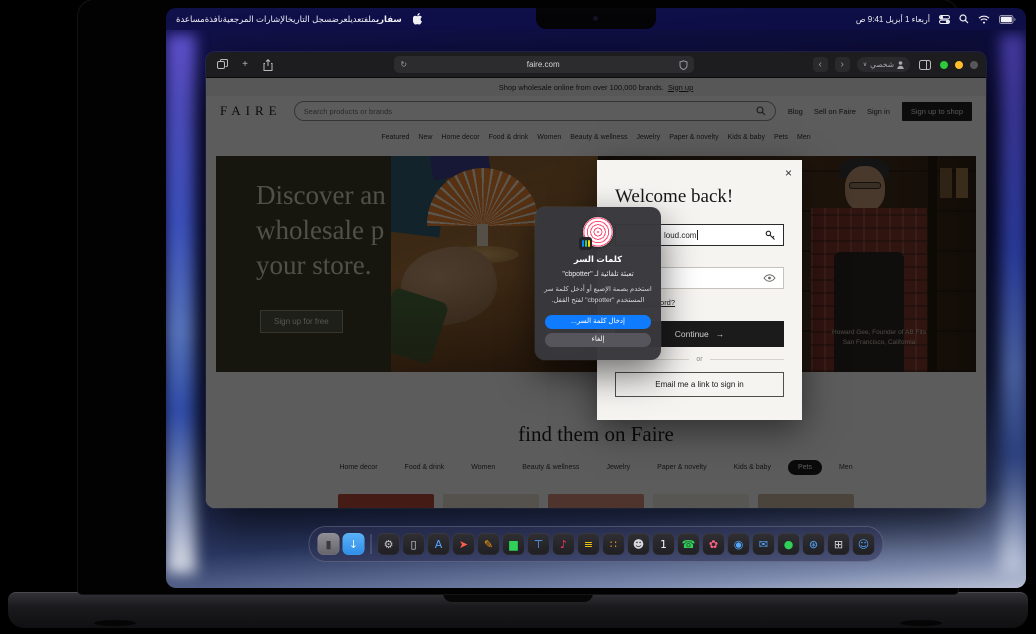  Describe the element at coordinates (370, 19) in the screenshot. I see `menu-item: ملف` at that location.